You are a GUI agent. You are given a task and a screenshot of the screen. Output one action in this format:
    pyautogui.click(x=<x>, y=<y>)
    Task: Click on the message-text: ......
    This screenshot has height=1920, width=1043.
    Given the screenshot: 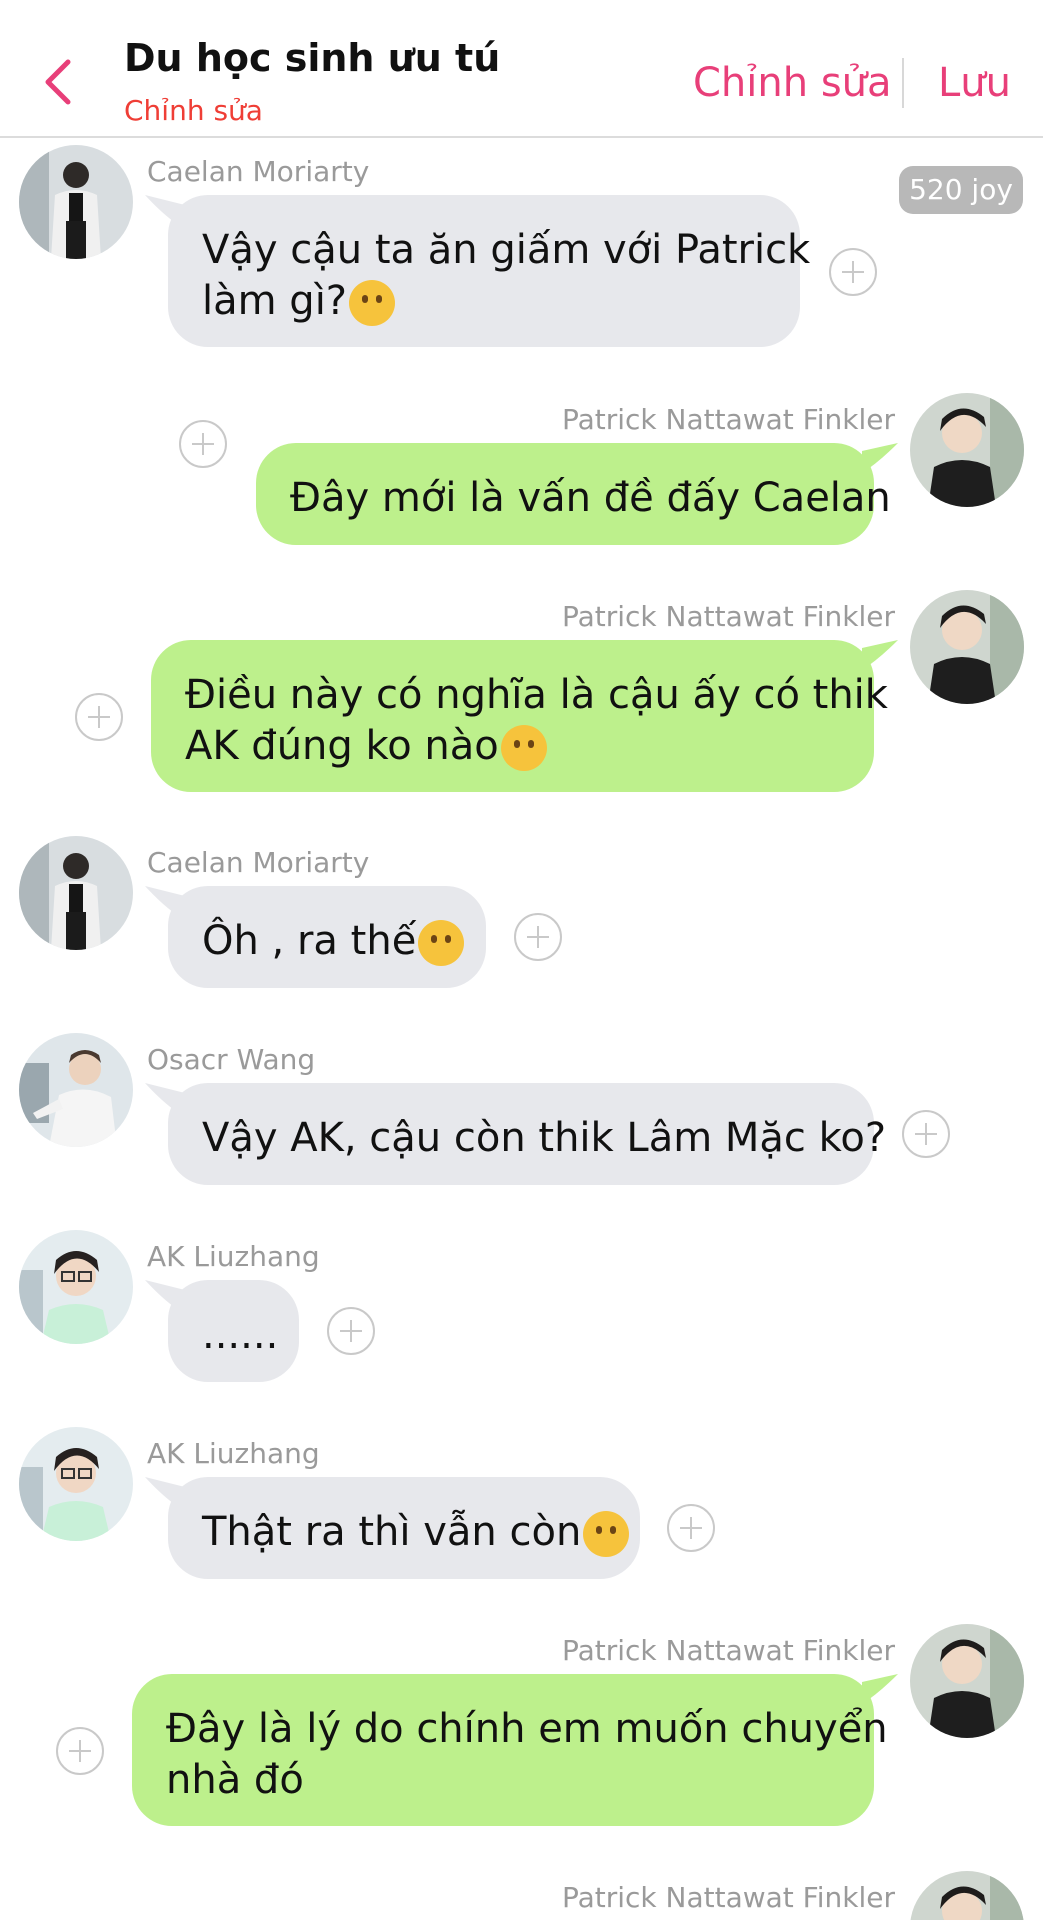 What is the action you would take?
    pyautogui.click(x=240, y=1335)
    